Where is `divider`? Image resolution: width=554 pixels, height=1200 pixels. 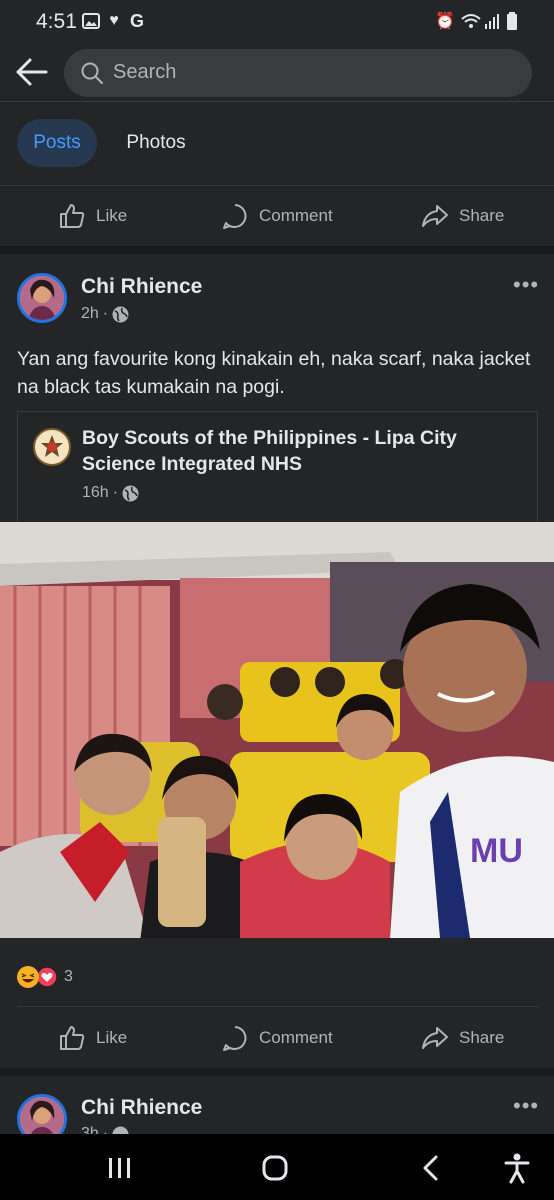
divider is located at coordinates (277, 1006).